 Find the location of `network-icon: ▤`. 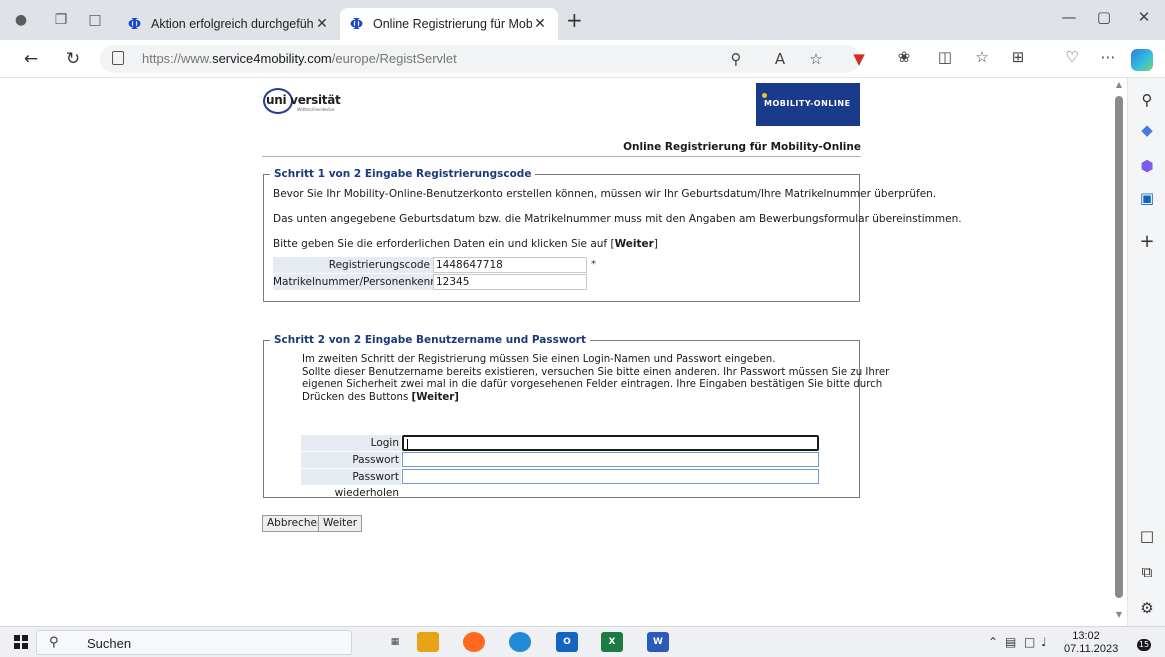

network-icon: ▤ is located at coordinates (1010, 642).